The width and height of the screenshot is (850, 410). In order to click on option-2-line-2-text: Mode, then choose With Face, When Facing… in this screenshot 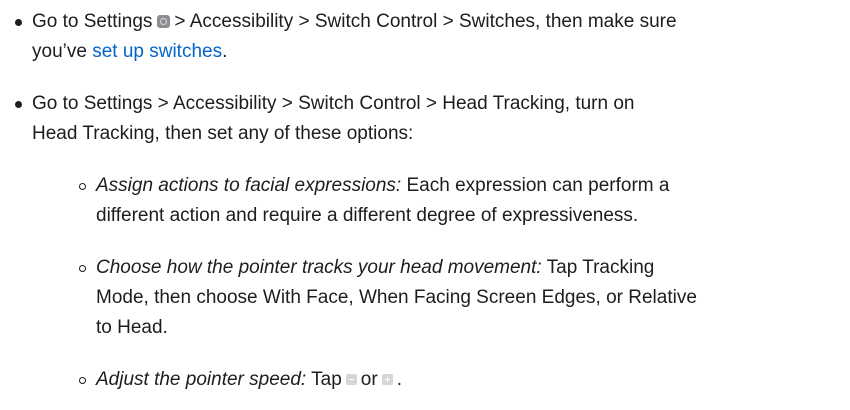, I will do `click(396, 297)`.